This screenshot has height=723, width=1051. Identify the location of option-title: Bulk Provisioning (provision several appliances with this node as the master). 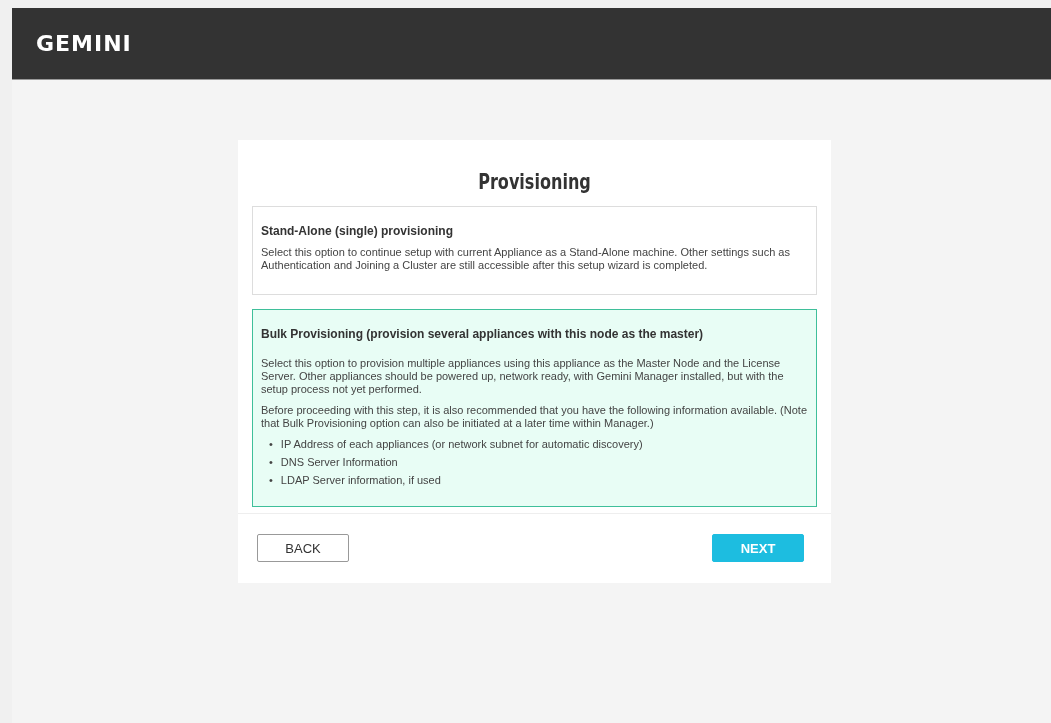
(483, 334).